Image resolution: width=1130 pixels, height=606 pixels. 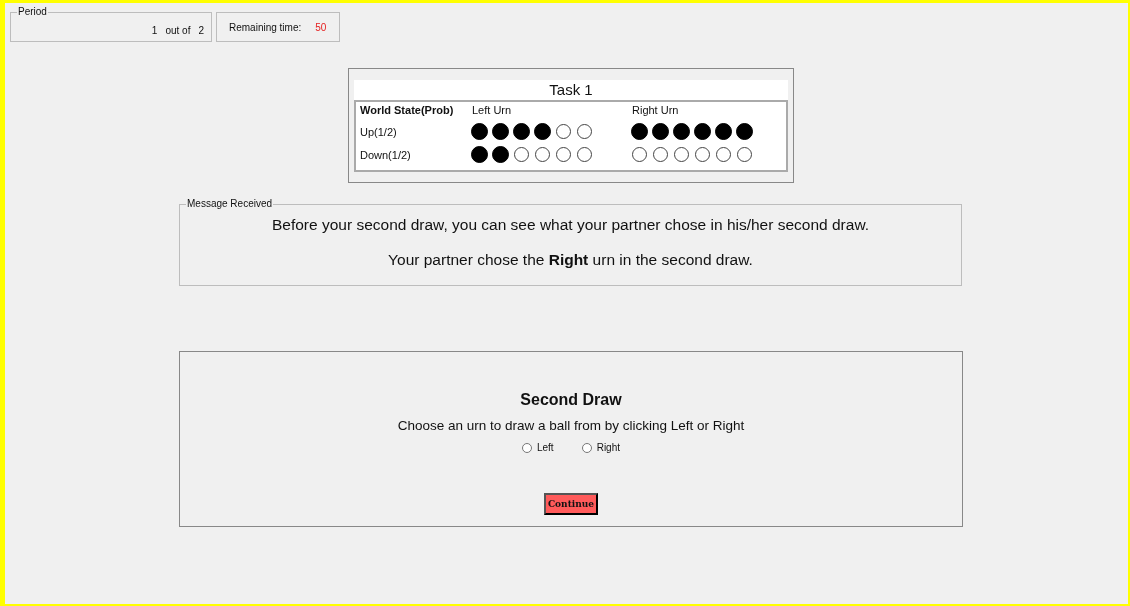 I want to click on continue-button: Continue, so click(x=571, y=504).